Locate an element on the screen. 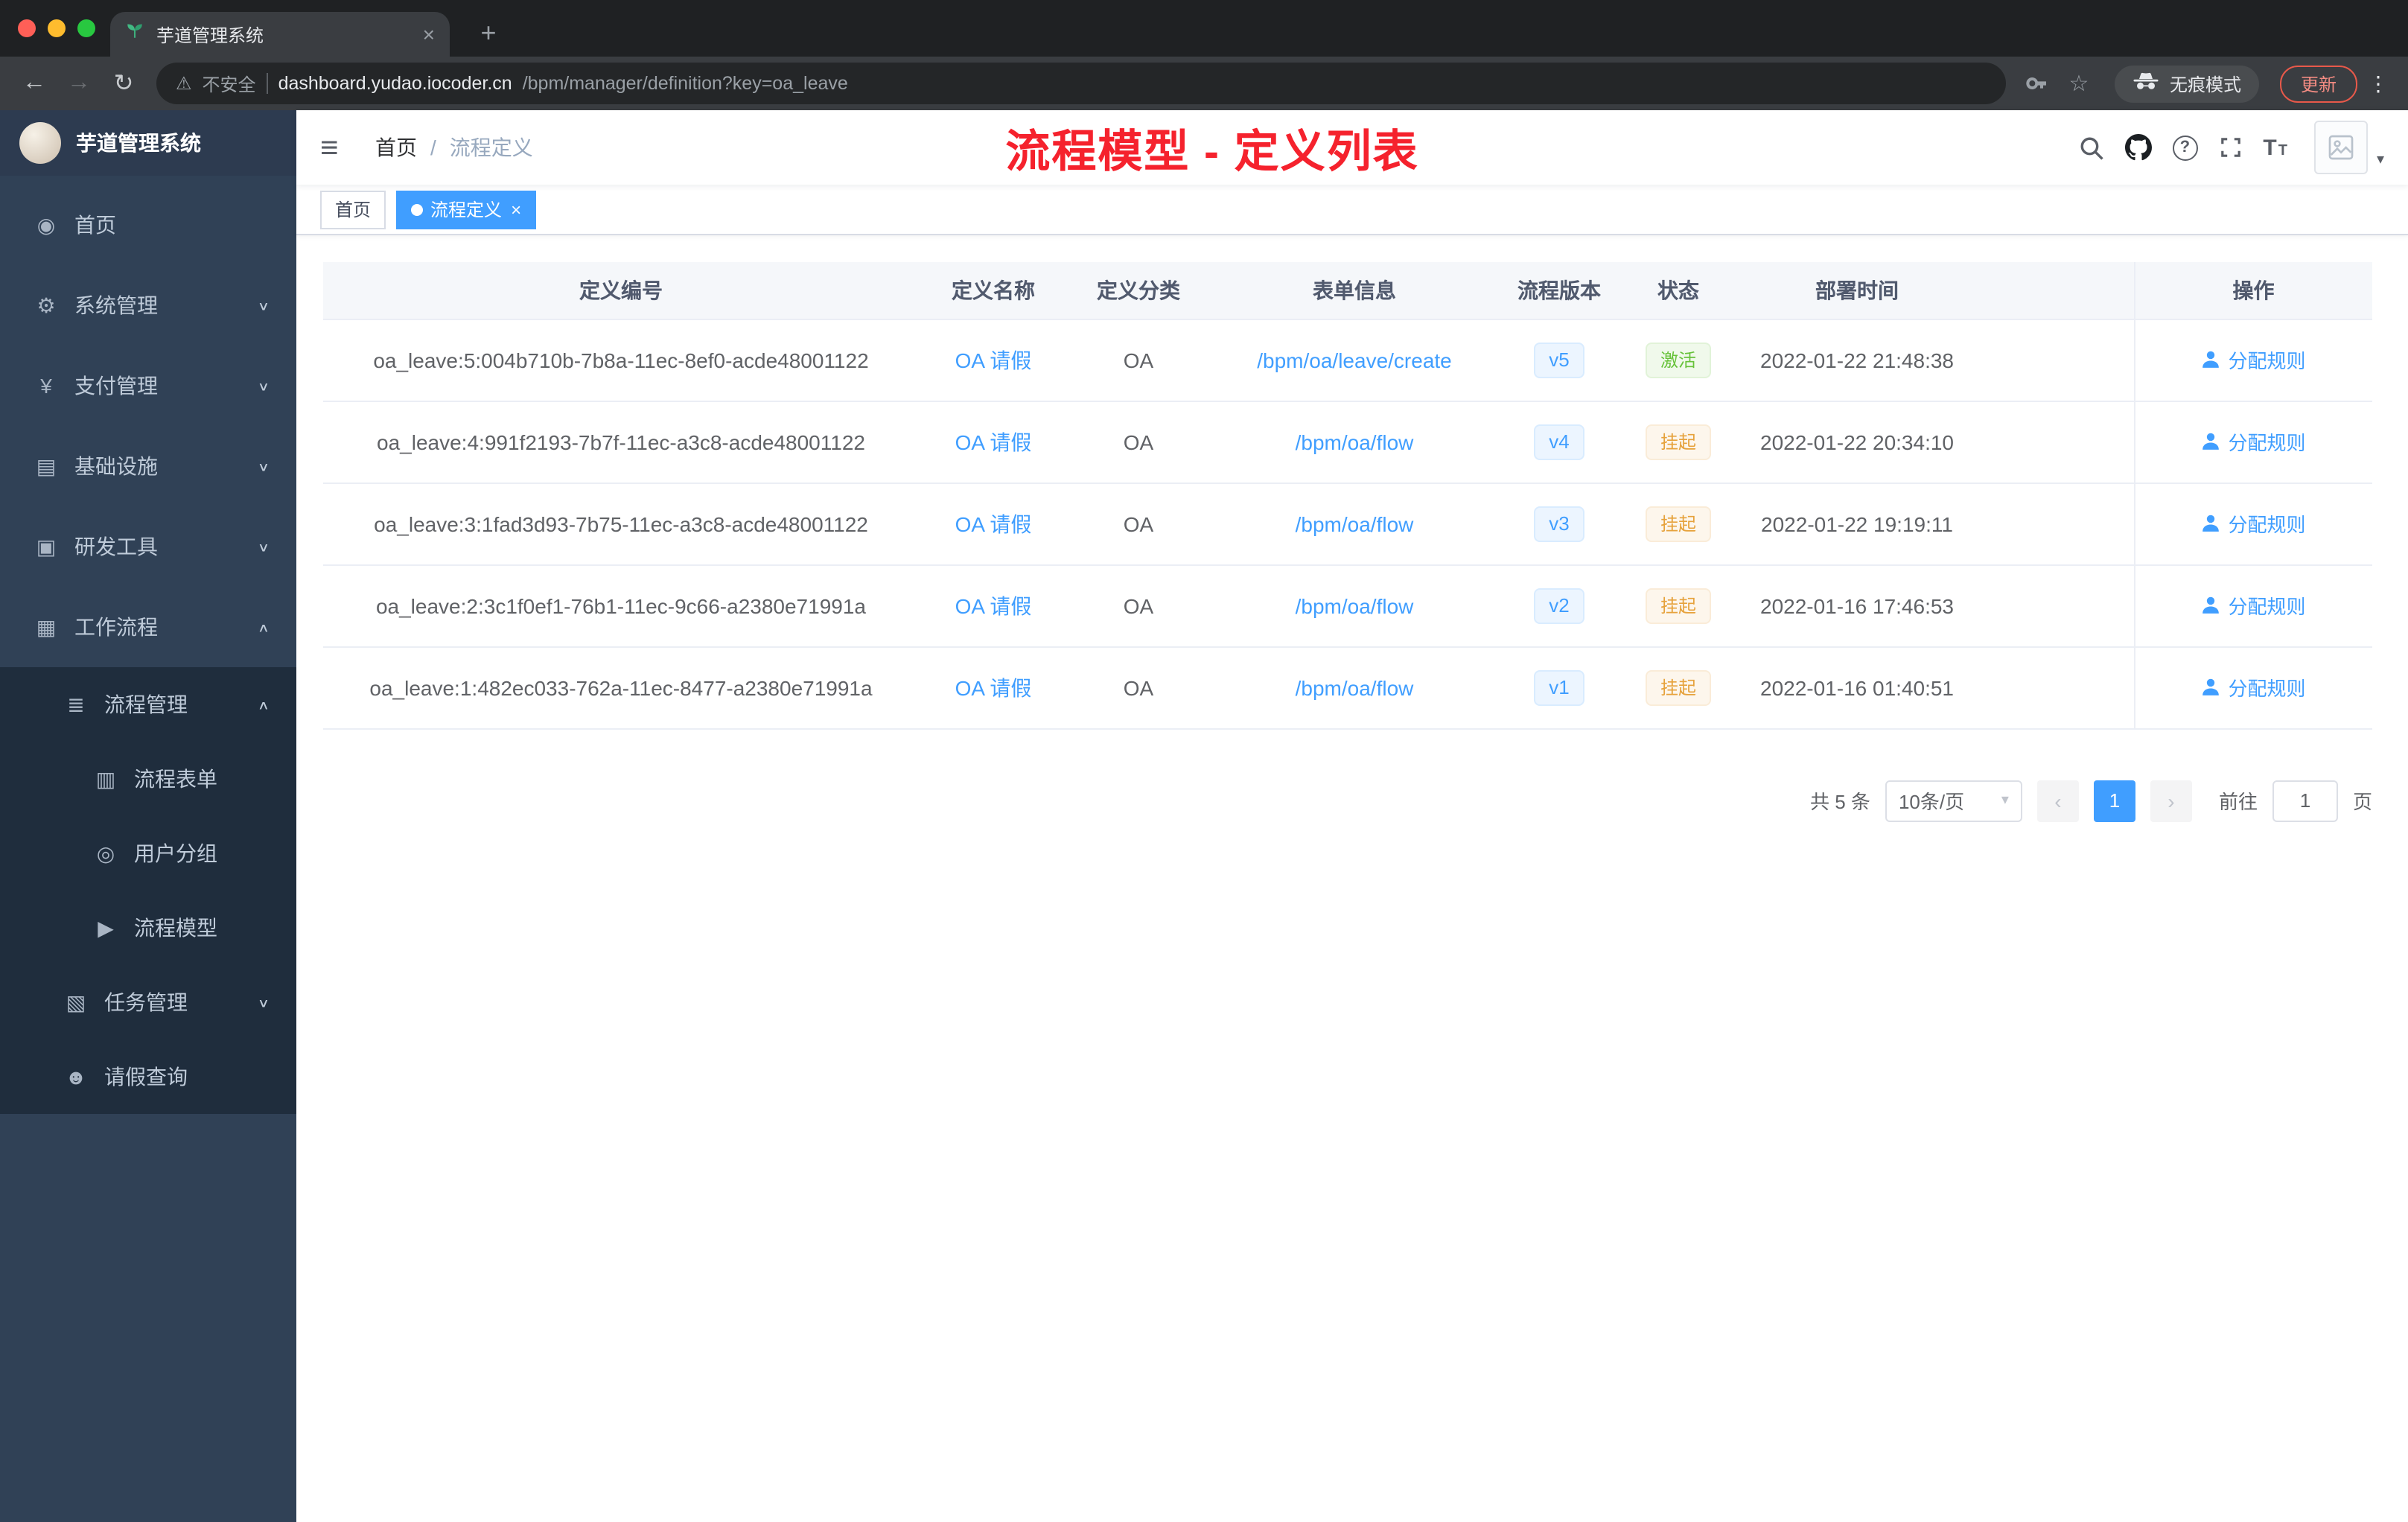 The height and width of the screenshot is (1522, 2408). person-icon: ☻ is located at coordinates (76, 1077).